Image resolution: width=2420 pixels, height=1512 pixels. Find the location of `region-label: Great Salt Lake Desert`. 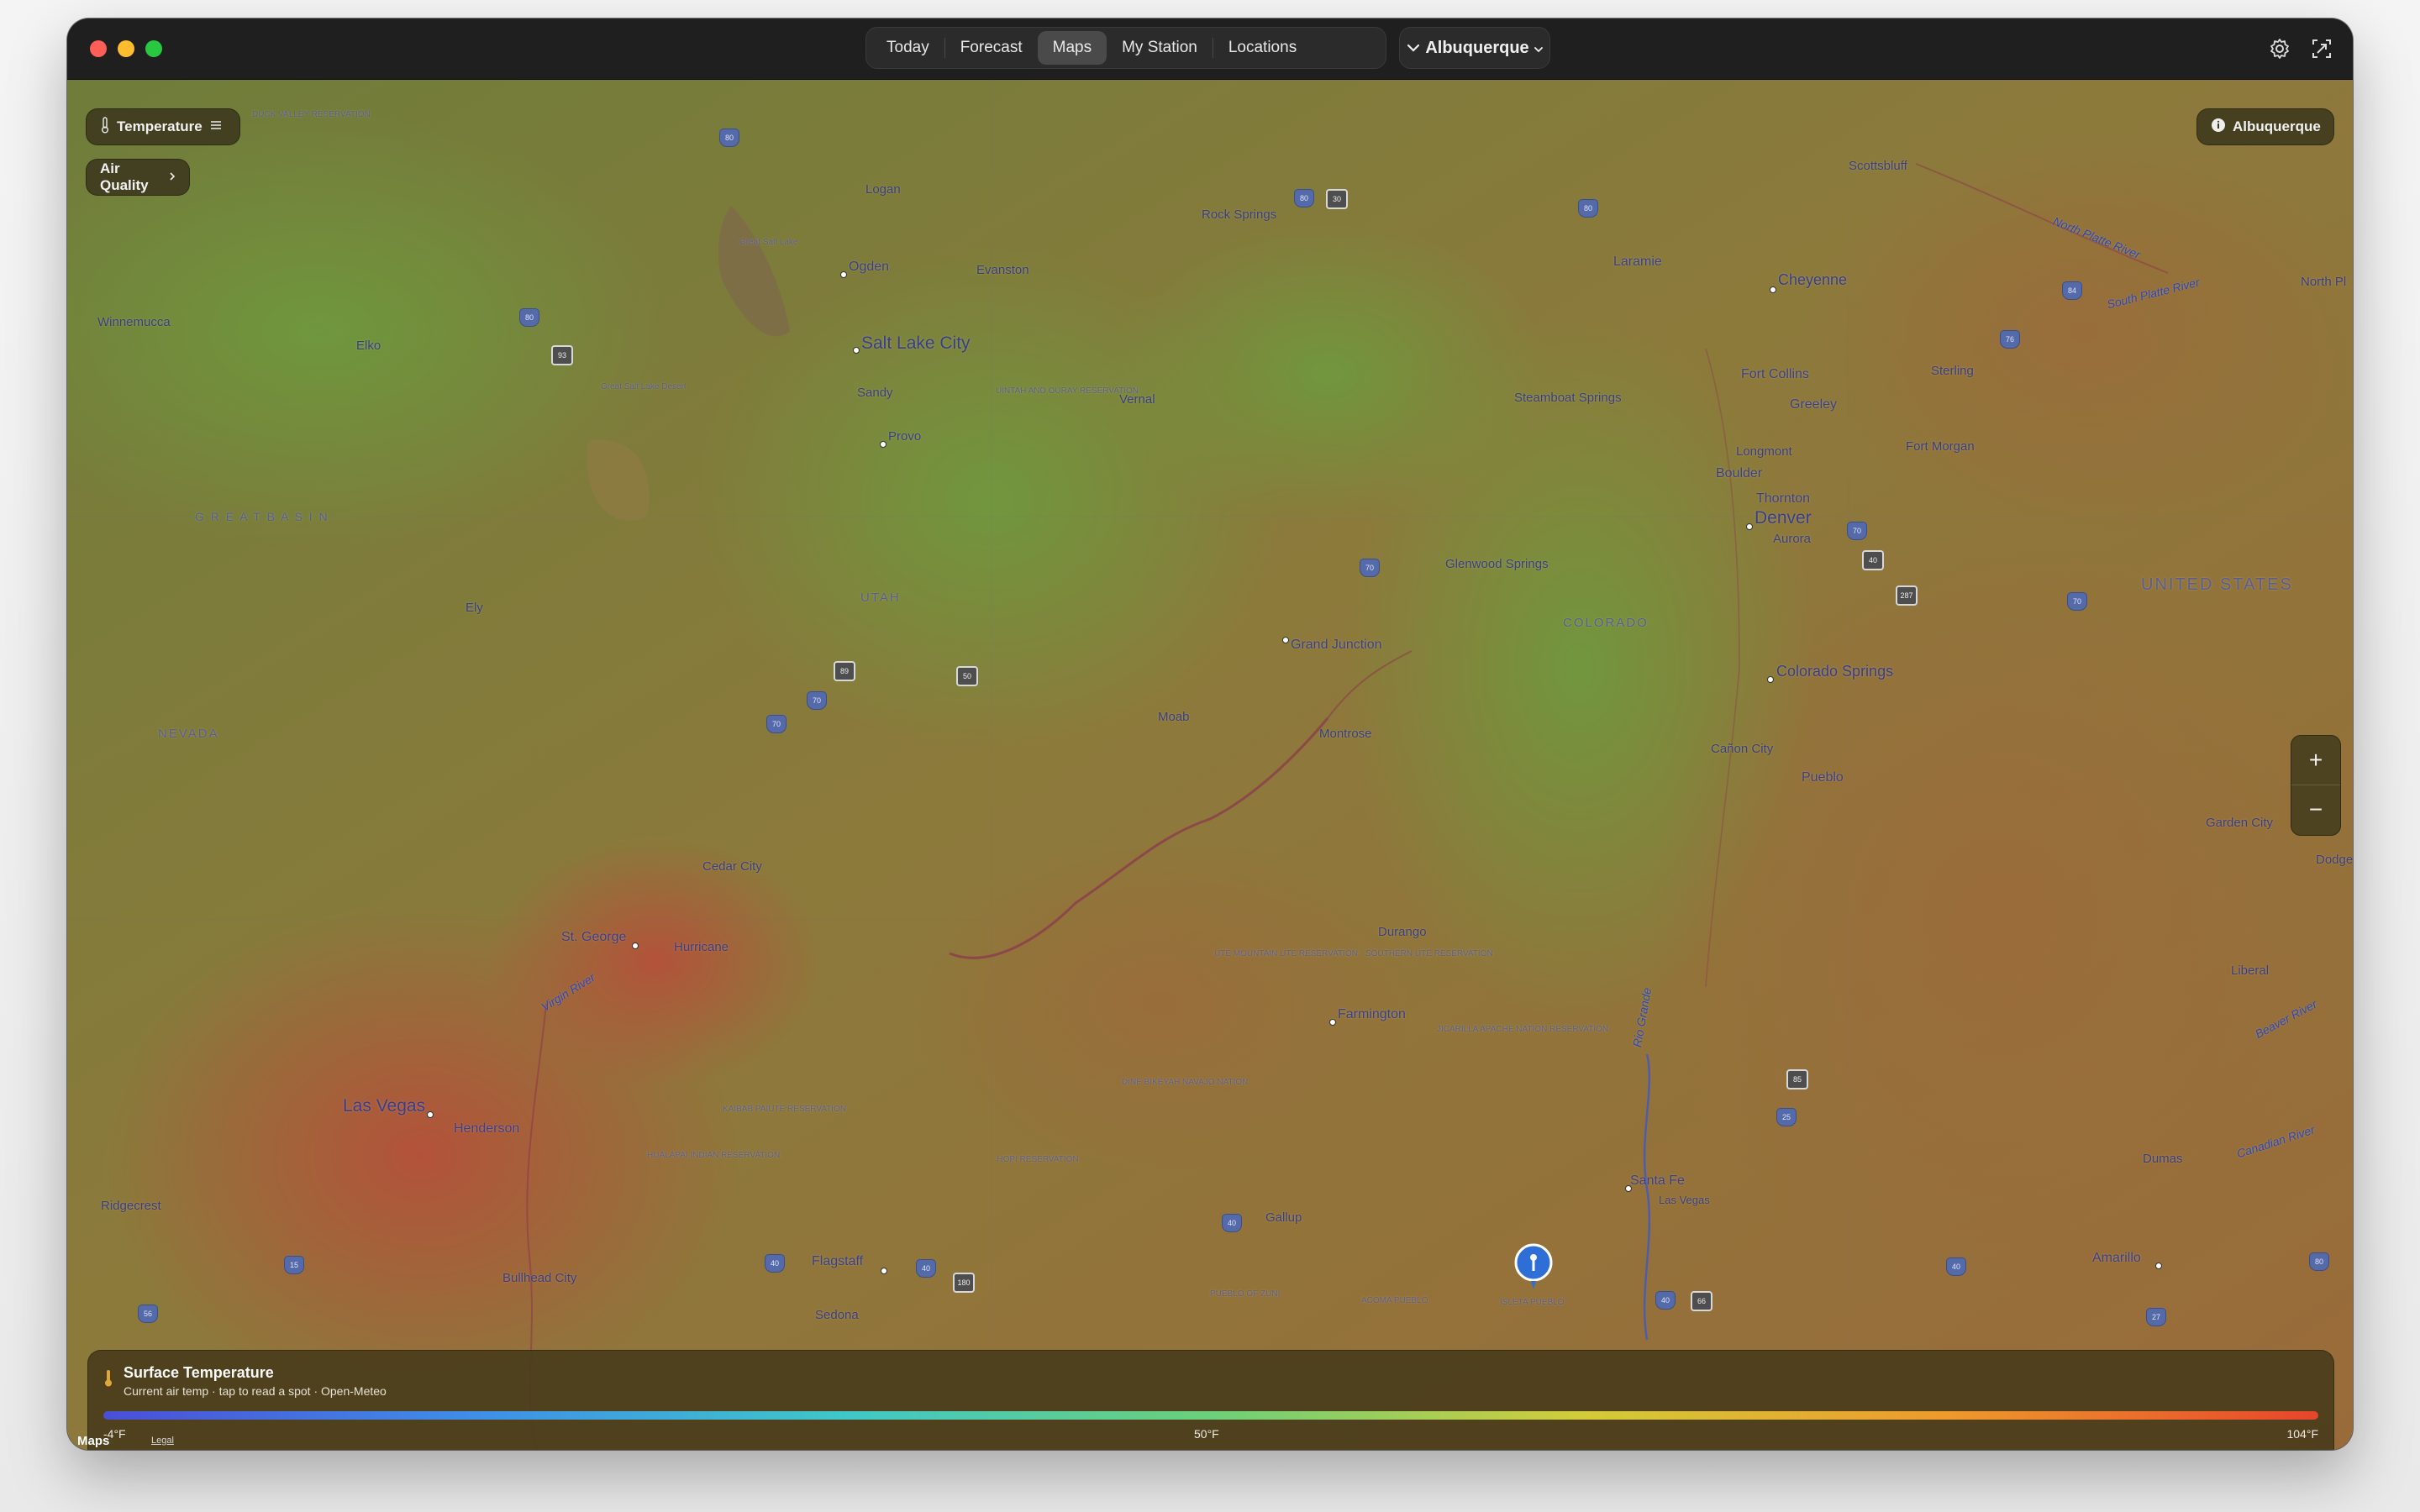

region-label: Great Salt Lake Desert is located at coordinates (644, 386).